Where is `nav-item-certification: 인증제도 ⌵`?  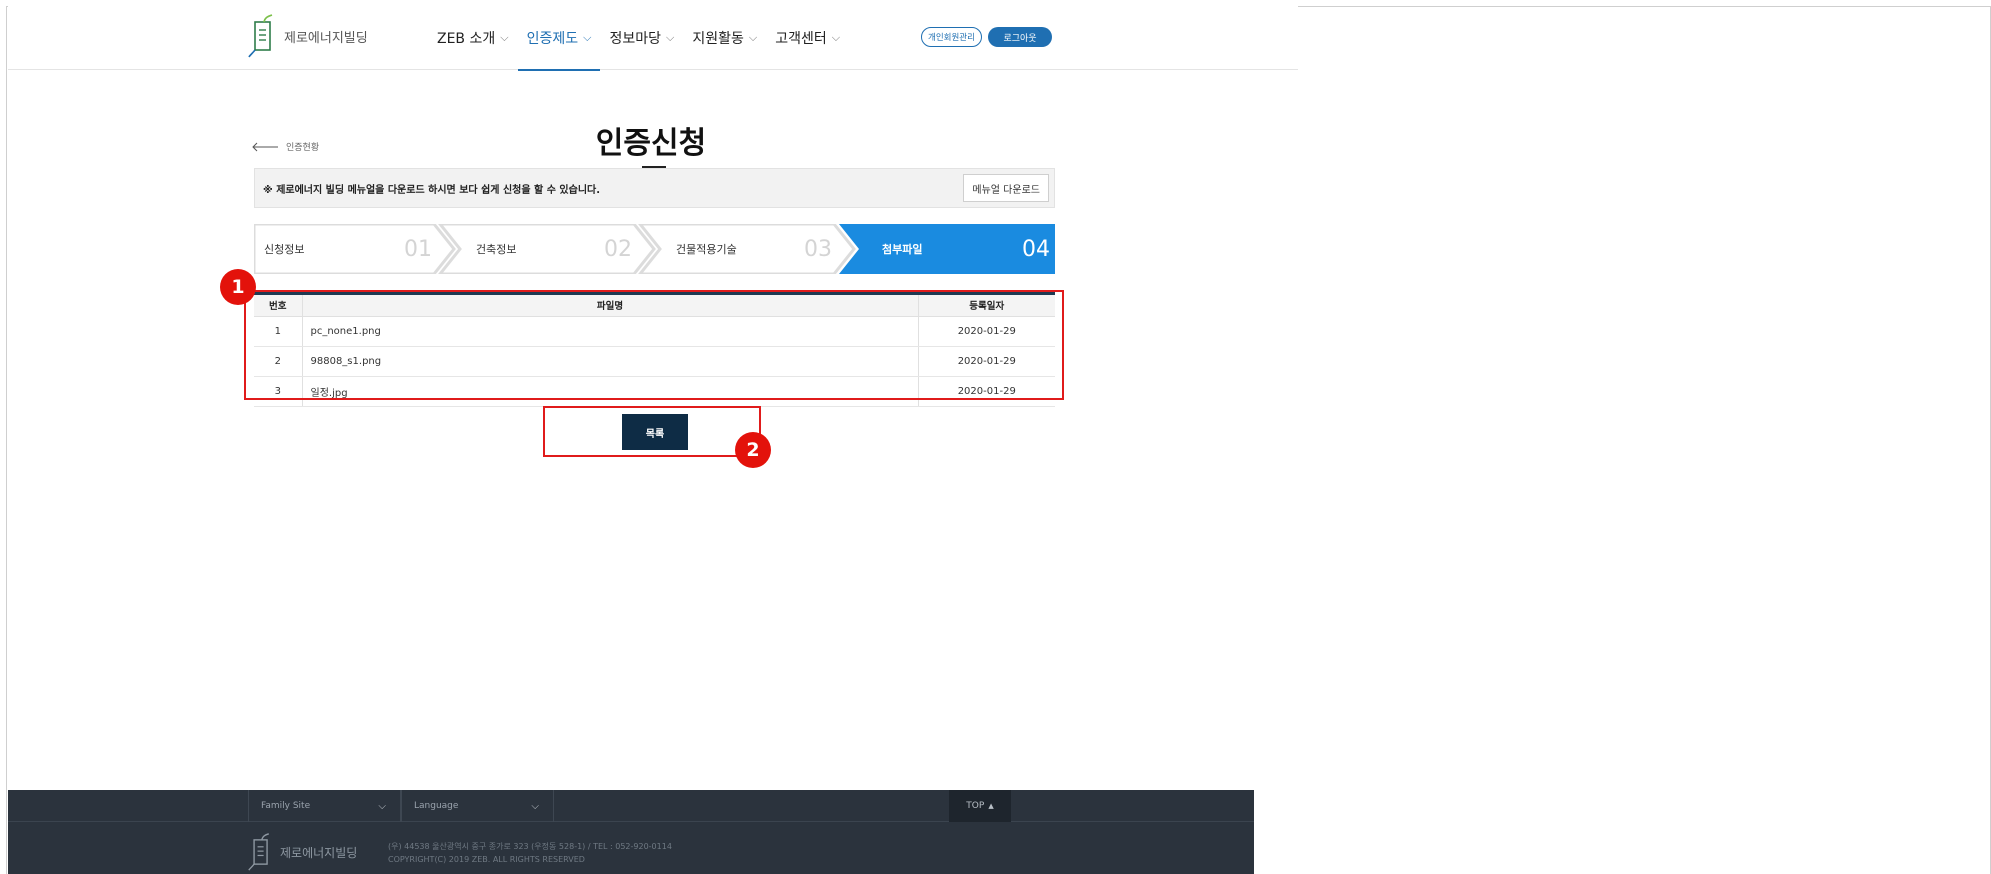 nav-item-certification: 인증제도 ⌵ is located at coordinates (559, 38).